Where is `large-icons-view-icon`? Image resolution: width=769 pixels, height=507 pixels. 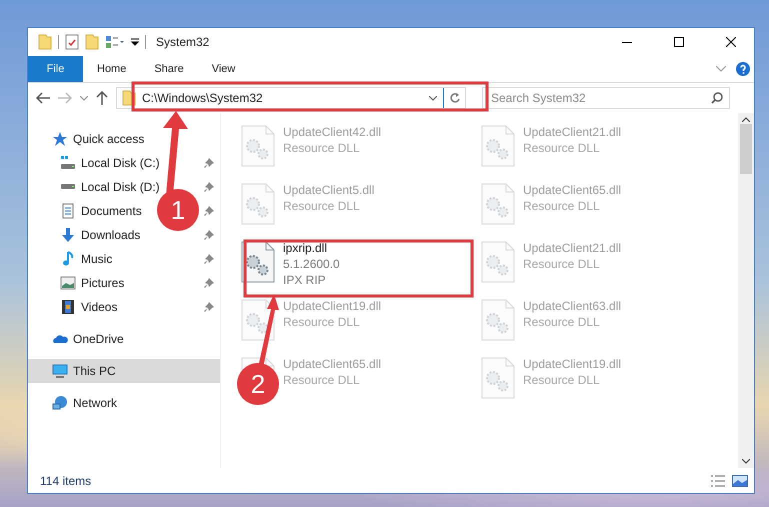 large-icons-view-icon is located at coordinates (740, 480).